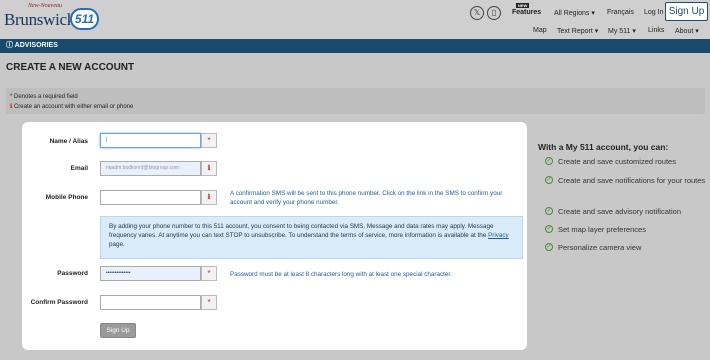 The height and width of the screenshot is (360, 710). What do you see at coordinates (11, 107) in the screenshot?
I see `info-icon: ℹ` at bounding box center [11, 107].